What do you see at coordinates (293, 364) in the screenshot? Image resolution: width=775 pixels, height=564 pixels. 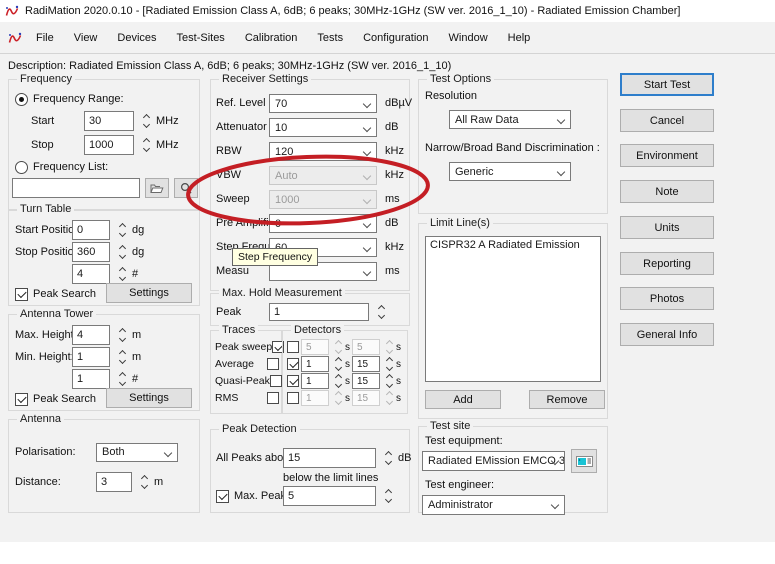 I see `detector-2-checkbox` at bounding box center [293, 364].